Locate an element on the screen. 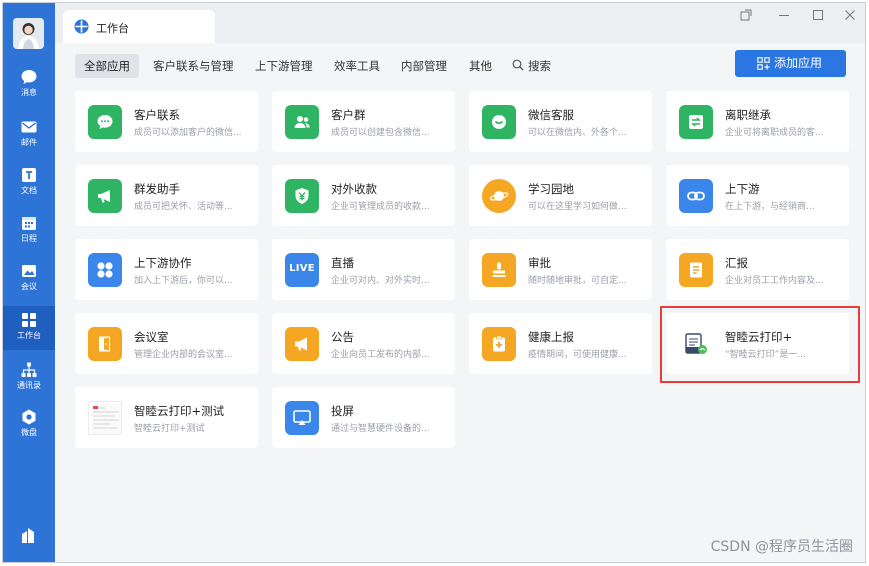  app-name: 微信客服 is located at coordinates (551, 115).